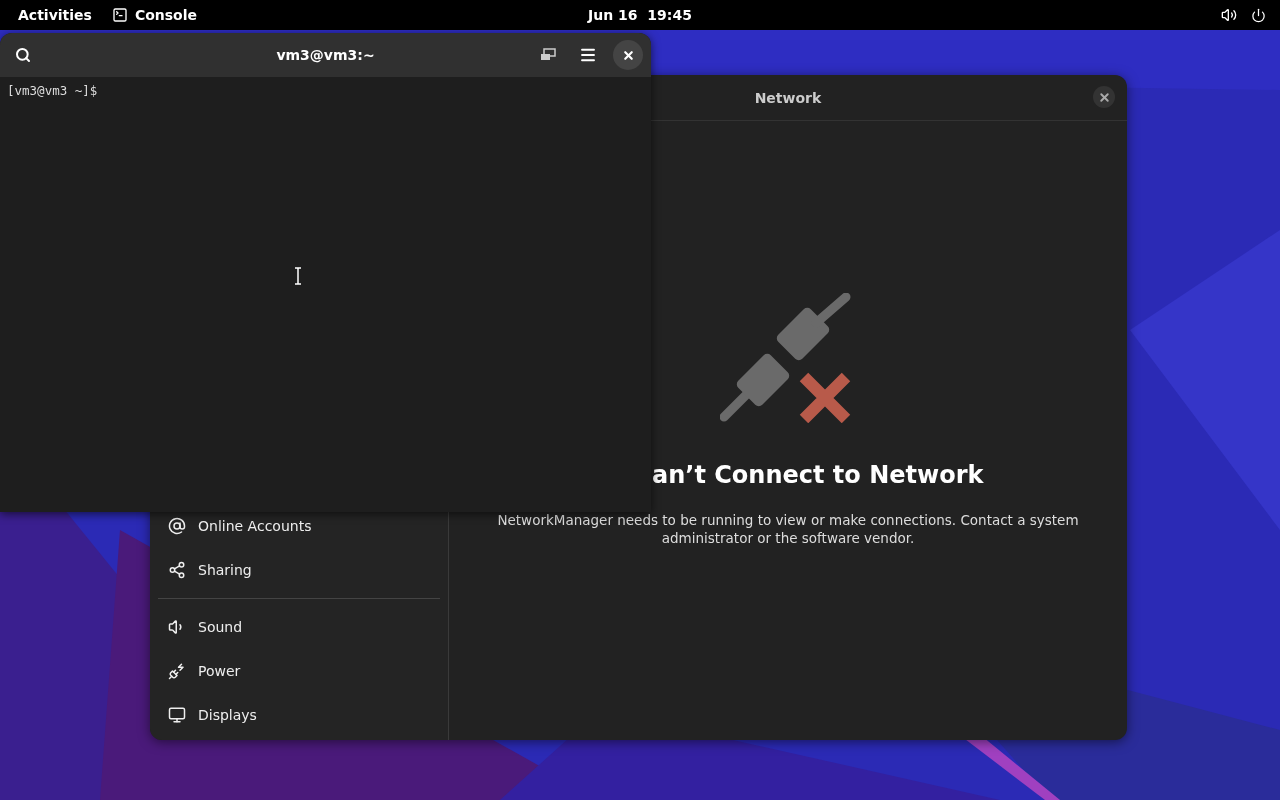 This screenshot has height=800, width=1280. What do you see at coordinates (325, 55) in the screenshot?
I see `window-title: vm3@vm3:~` at bounding box center [325, 55].